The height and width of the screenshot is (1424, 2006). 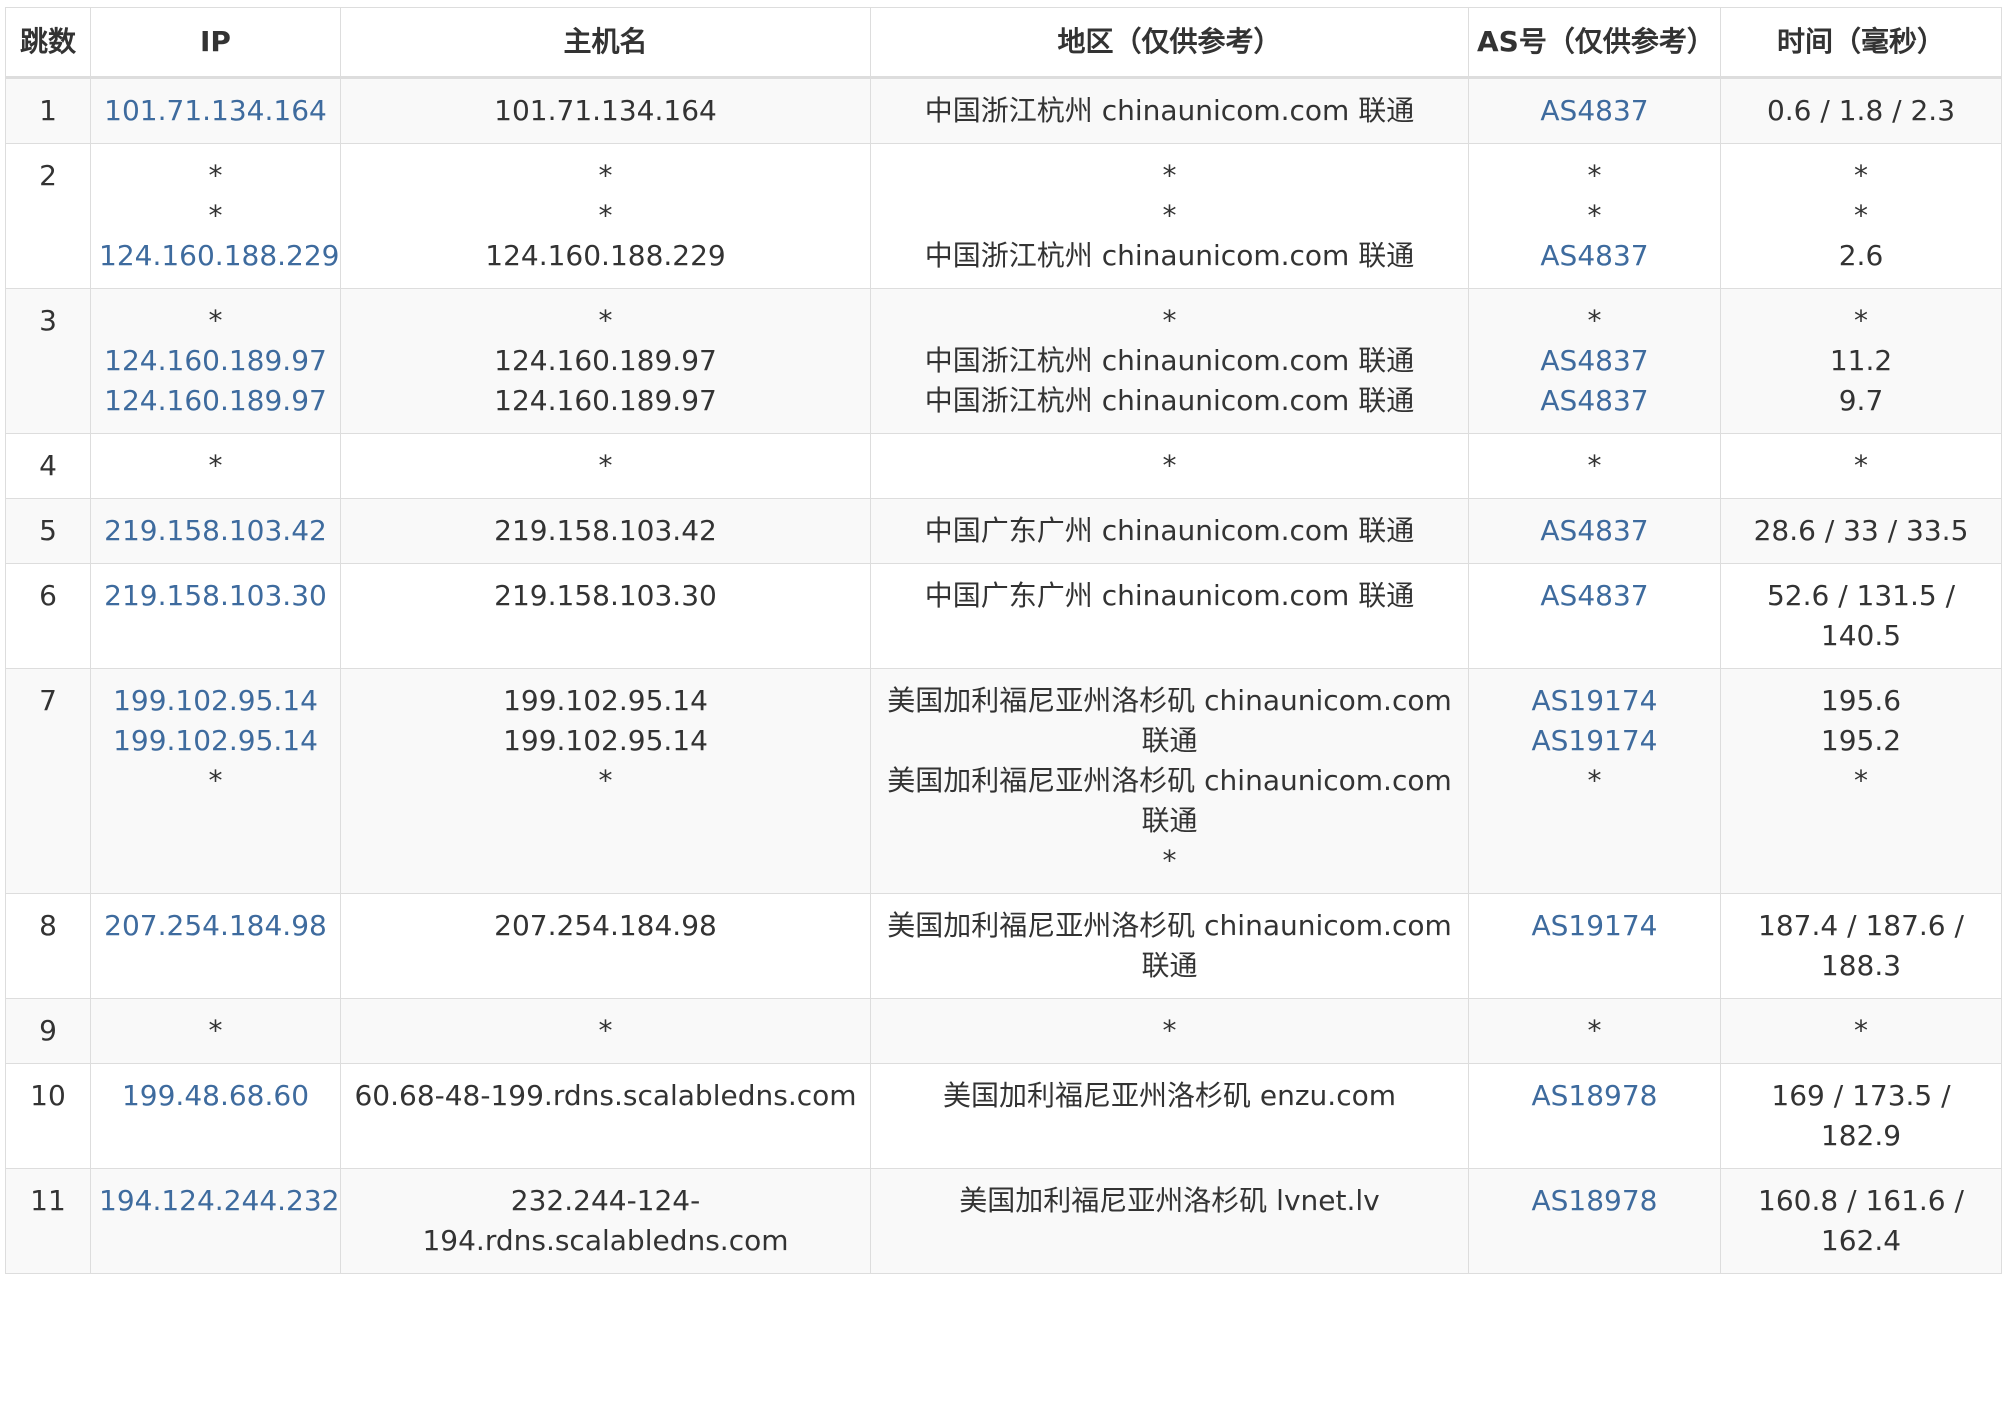 I want to click on cell-text: 2.6, so click(x=1861, y=255).